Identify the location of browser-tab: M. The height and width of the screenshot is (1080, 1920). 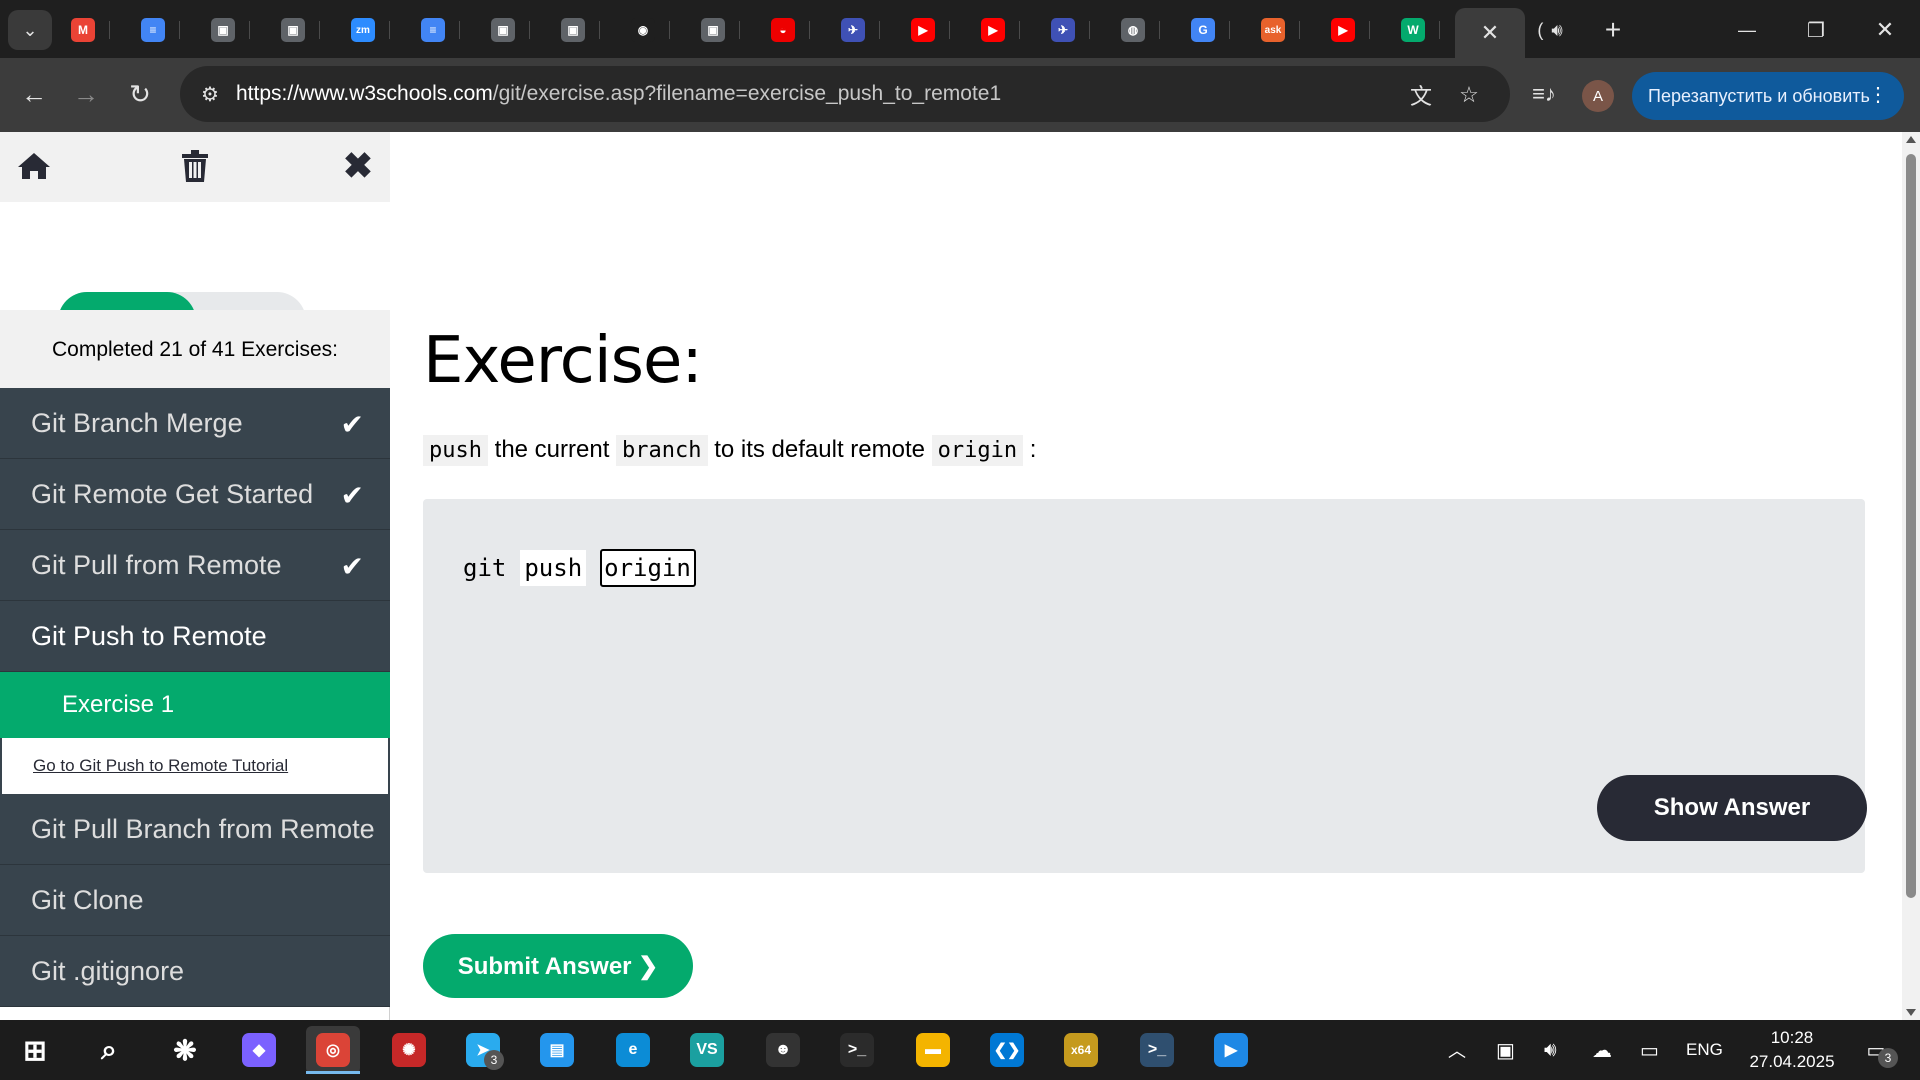
(83, 30).